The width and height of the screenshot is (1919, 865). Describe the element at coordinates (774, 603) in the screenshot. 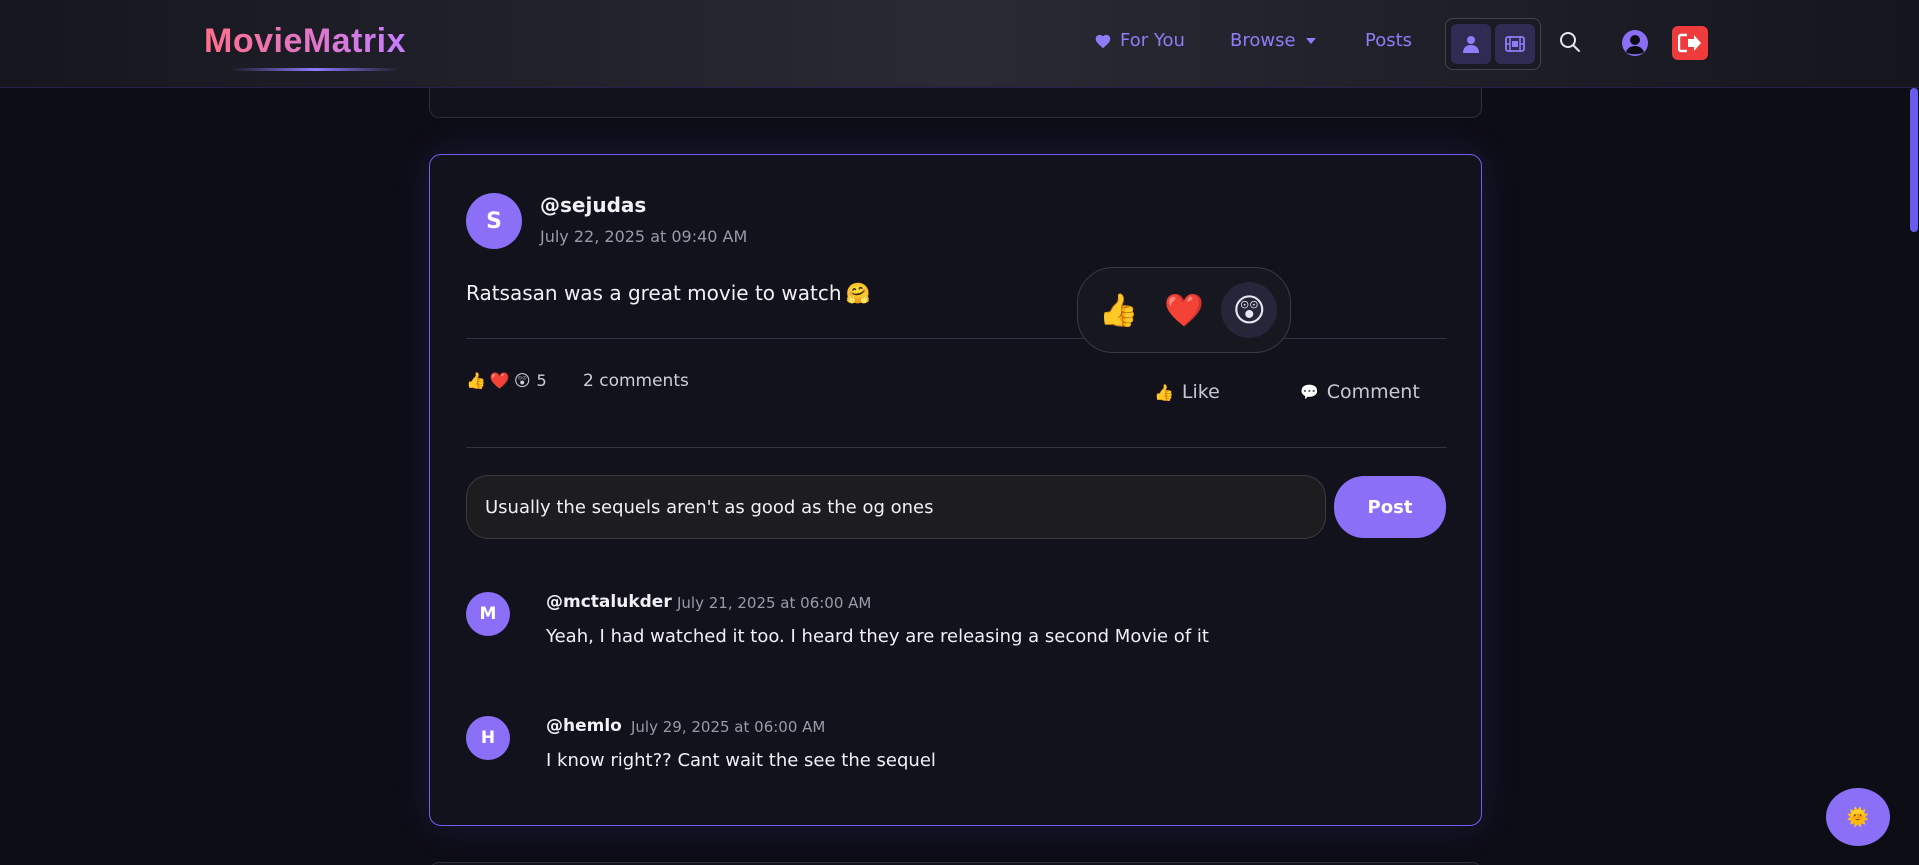

I see `comment-timestamp: July 21, 2025 at 06:00 AM` at that location.